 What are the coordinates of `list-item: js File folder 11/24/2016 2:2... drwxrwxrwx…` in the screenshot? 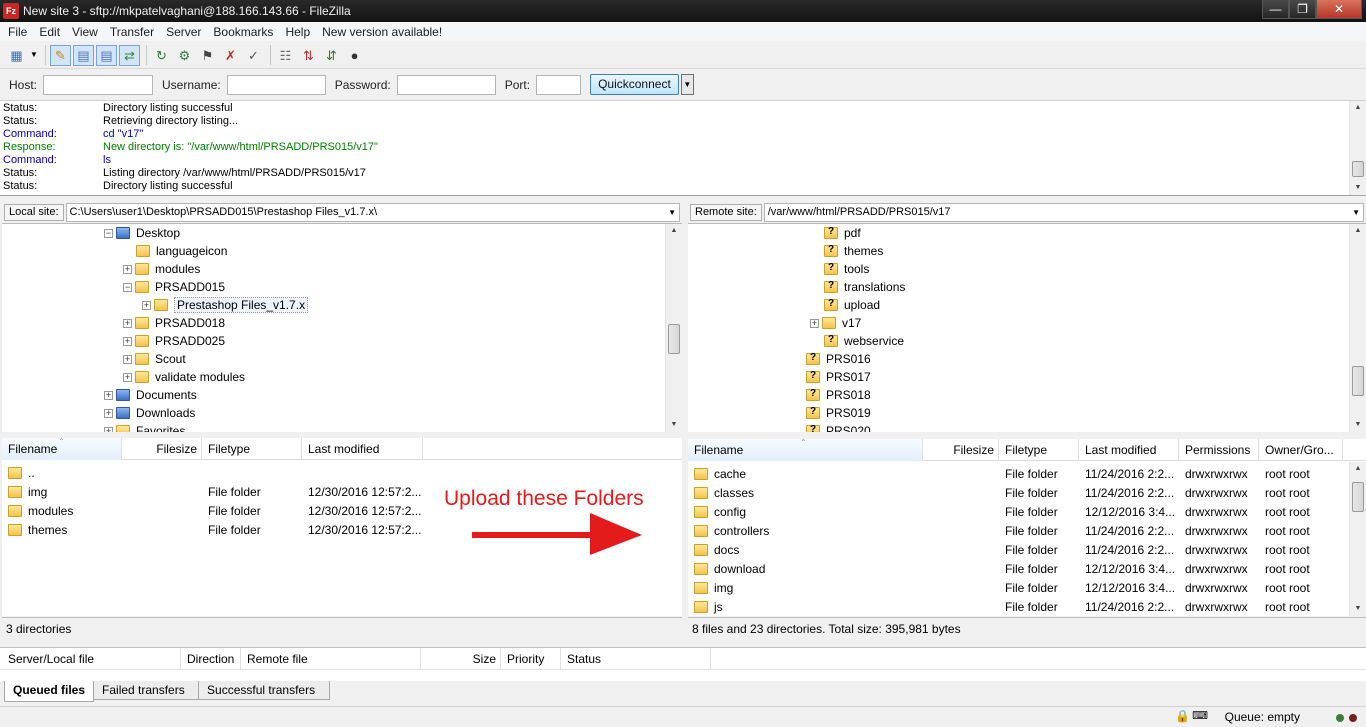 It's located at (1027, 606).